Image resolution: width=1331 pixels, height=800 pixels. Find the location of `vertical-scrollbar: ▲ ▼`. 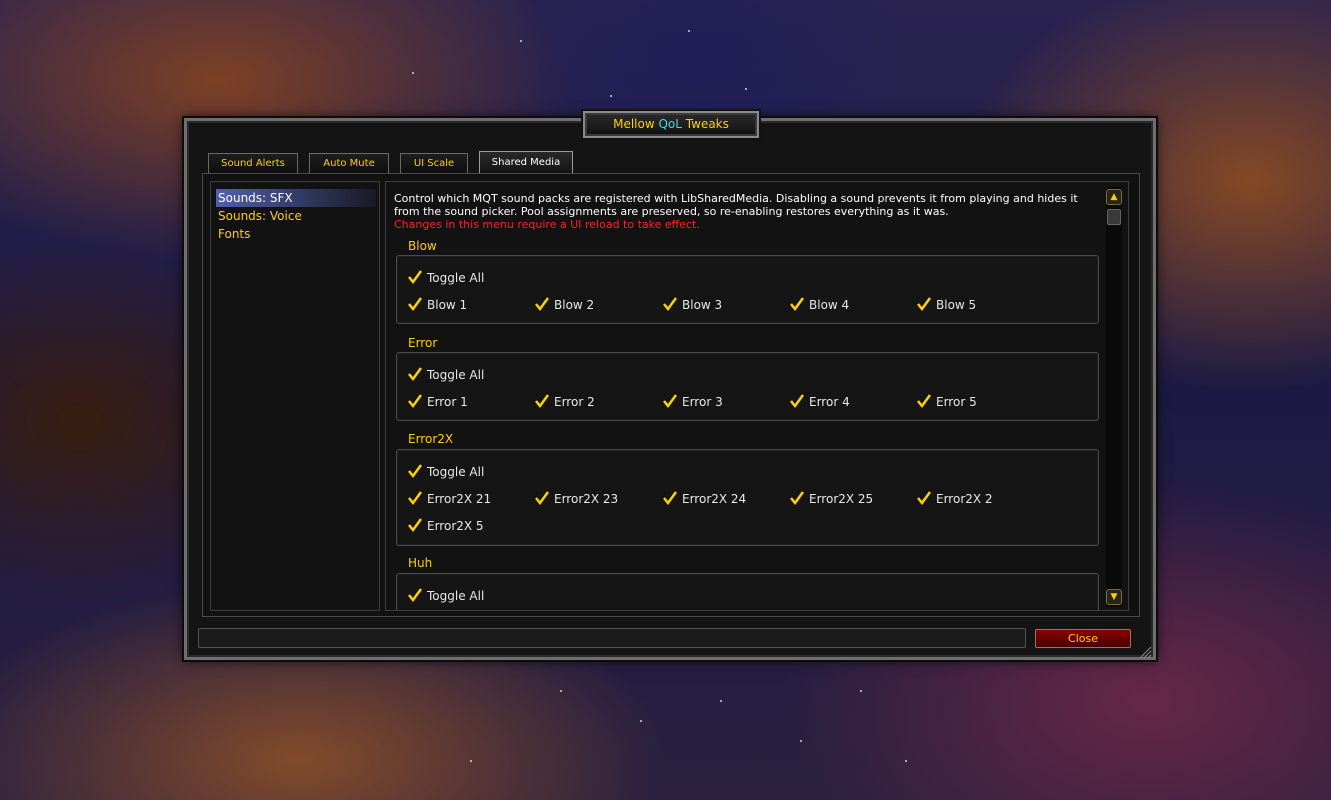

vertical-scrollbar: ▲ ▼ is located at coordinates (1114, 397).